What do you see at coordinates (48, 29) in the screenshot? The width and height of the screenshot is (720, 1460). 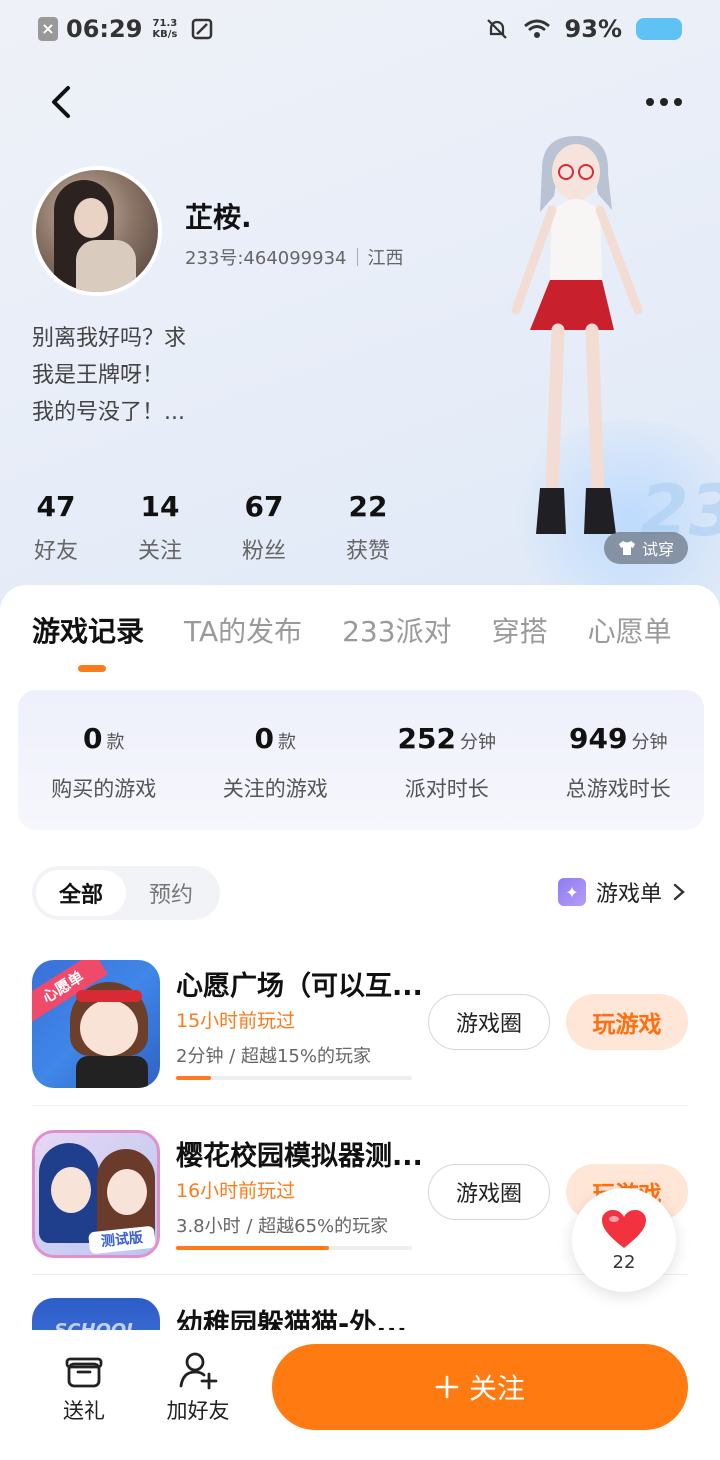 I see `notification-icon: ×` at bounding box center [48, 29].